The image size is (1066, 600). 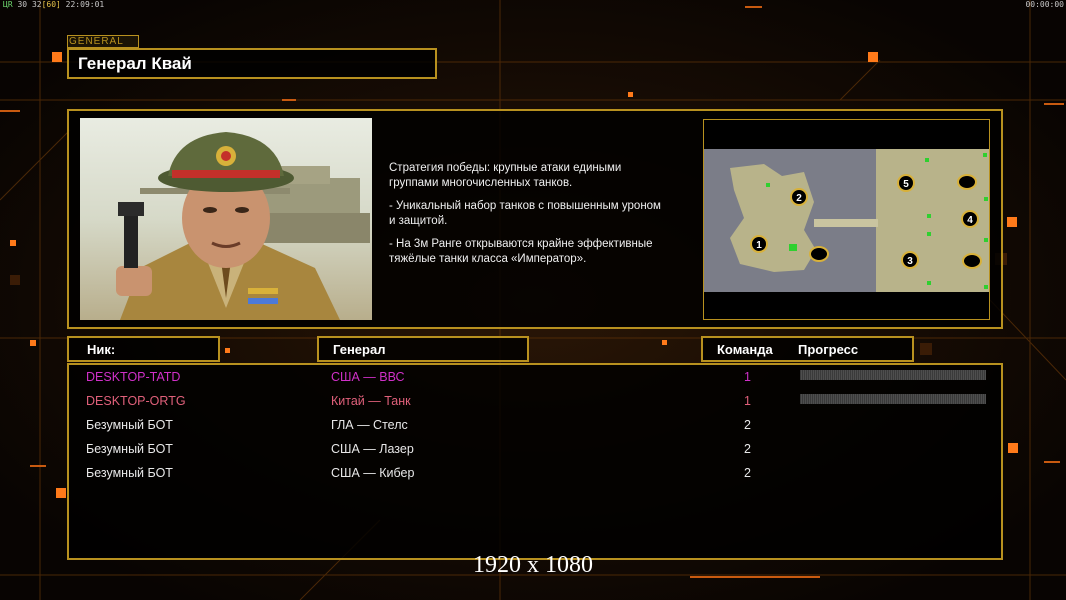 What do you see at coordinates (368, 377) in the screenshot?
I see `player-general: США — ВВС` at bounding box center [368, 377].